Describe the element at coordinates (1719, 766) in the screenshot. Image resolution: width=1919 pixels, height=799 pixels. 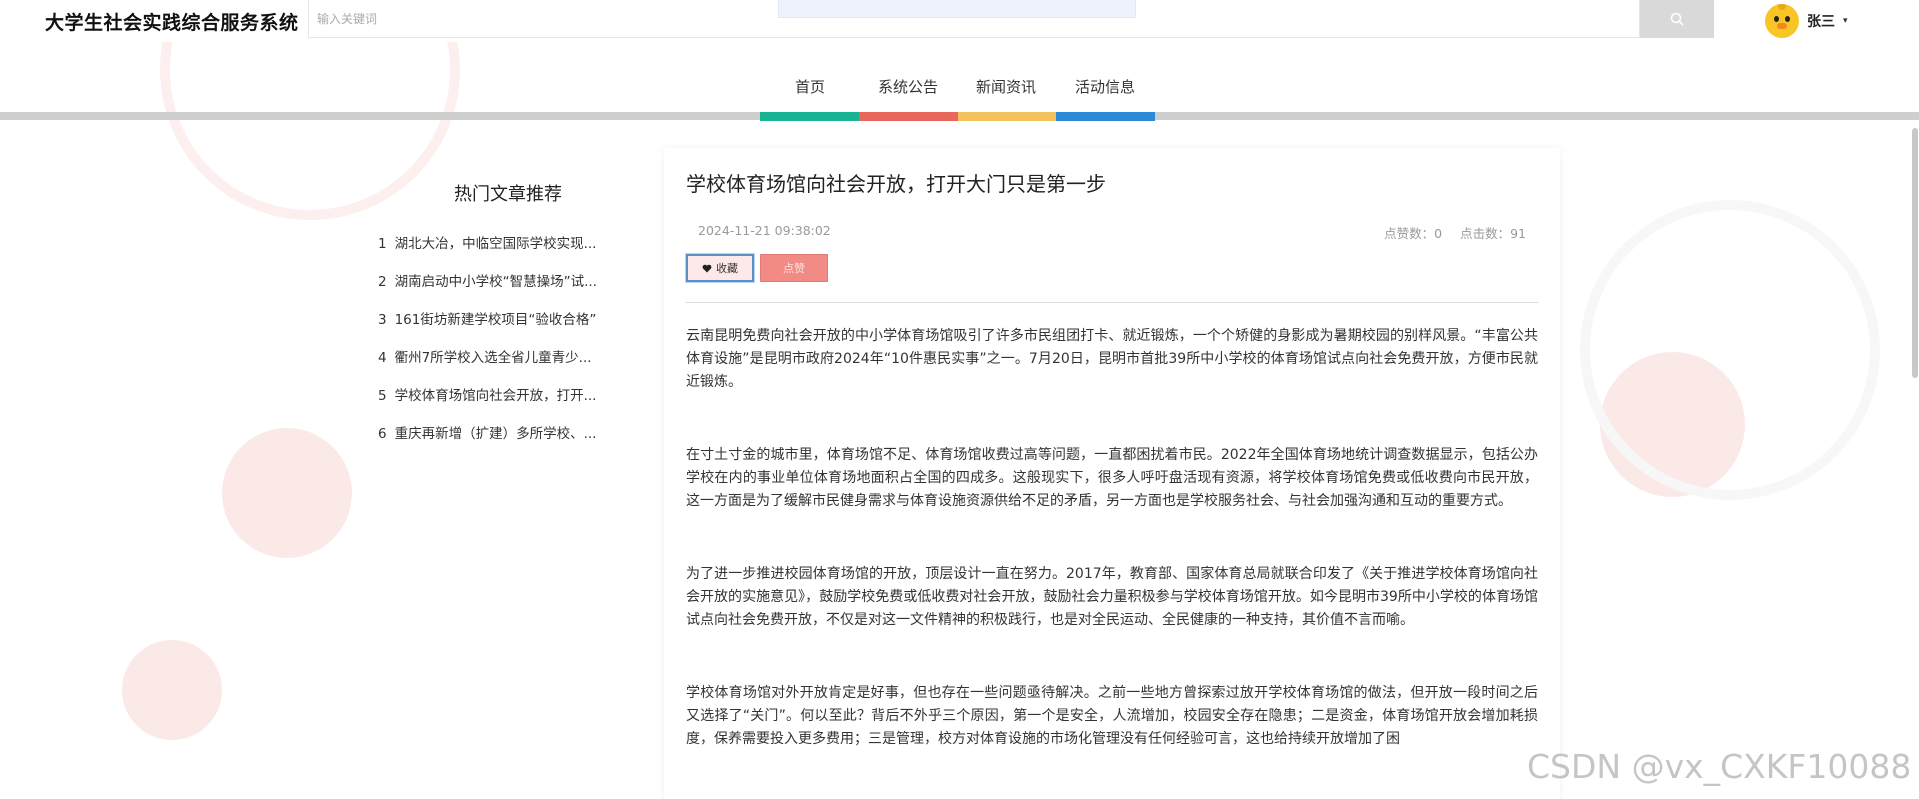
I see `csdn-watermark: CSDN @vx_CXKF10088` at that location.